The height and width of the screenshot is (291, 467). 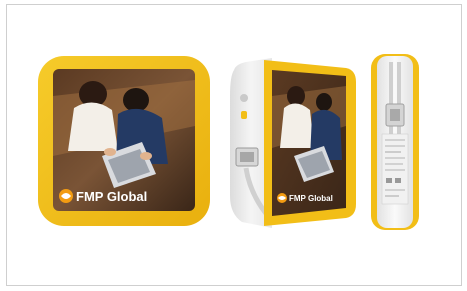 I want to click on specification-label, so click(x=395, y=169).